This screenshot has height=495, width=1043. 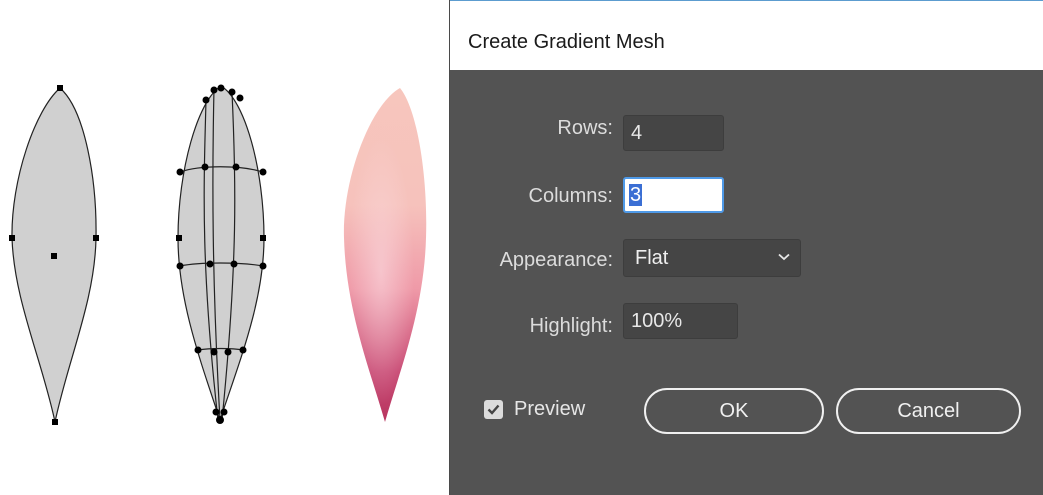 I want to click on chevron-down-icon, so click(x=784, y=257).